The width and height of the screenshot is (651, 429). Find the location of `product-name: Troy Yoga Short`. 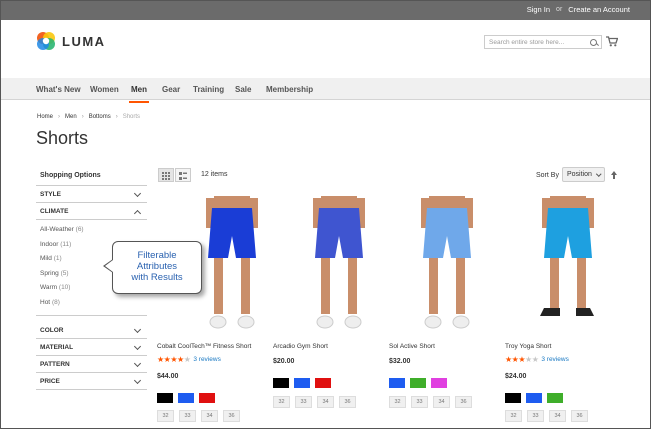

product-name: Troy Yoga Short is located at coordinates (528, 346).